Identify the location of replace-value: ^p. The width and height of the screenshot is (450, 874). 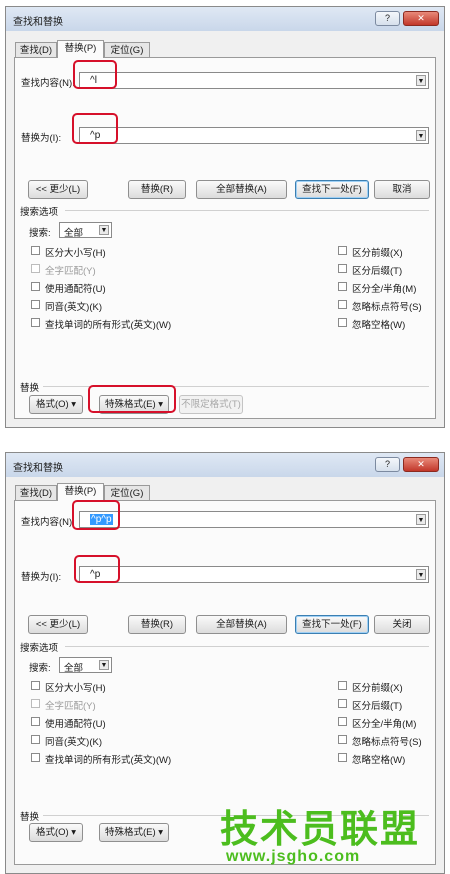
(95, 574).